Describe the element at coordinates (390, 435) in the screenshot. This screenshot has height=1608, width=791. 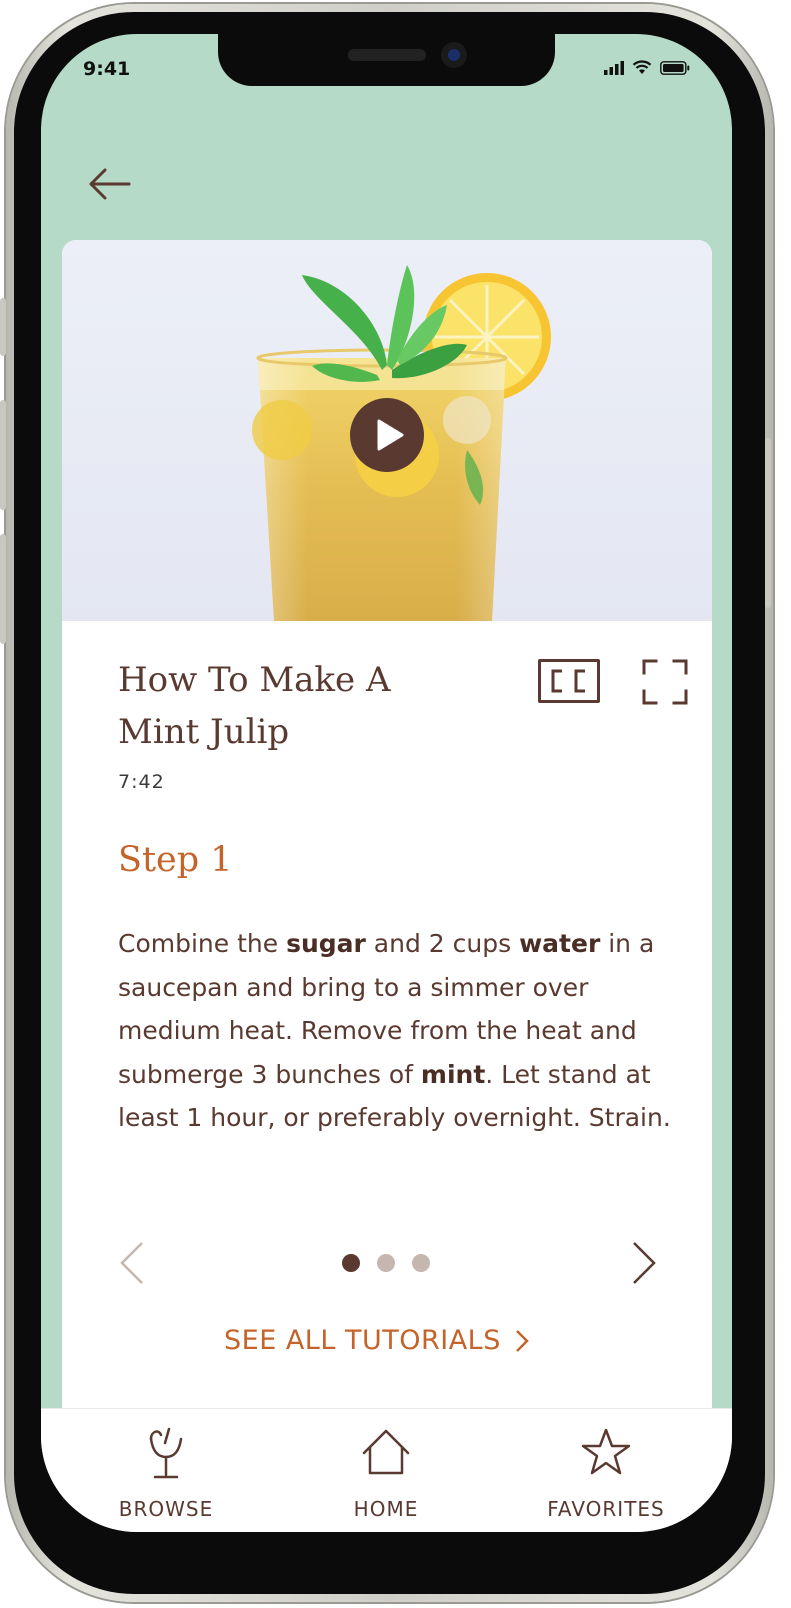
I see `play-icon` at that location.